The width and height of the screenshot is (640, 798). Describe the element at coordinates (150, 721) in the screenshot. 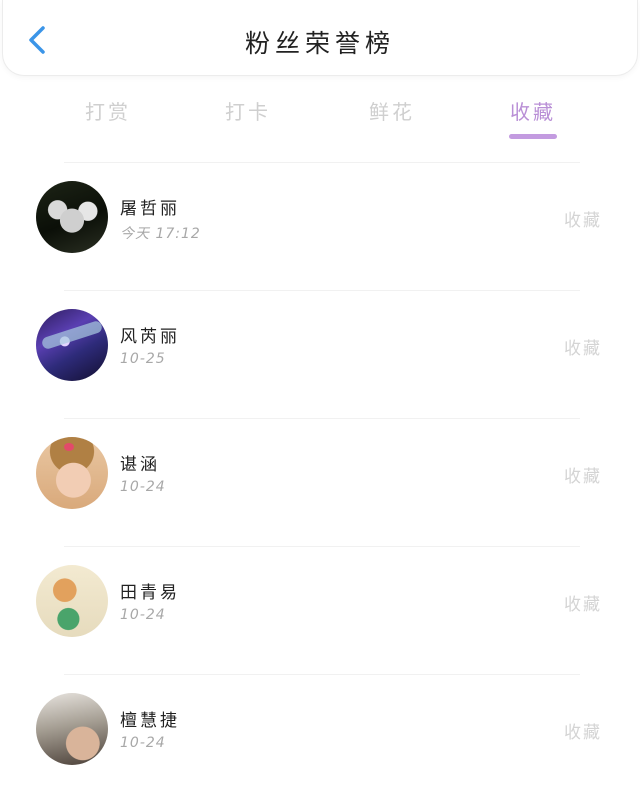

I see `fan-name: 檀慧捷` at that location.